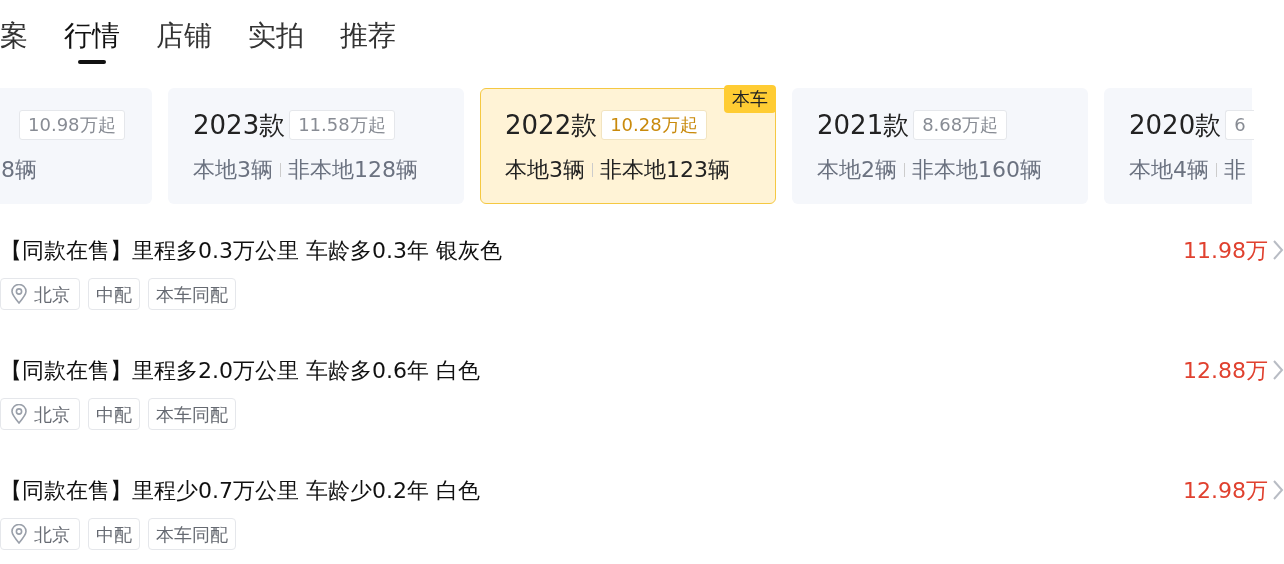 This screenshot has width=1284, height=564. What do you see at coordinates (251, 250) in the screenshot?
I see `listing-title: 【同款在售】里程多0.3万公里 车龄多0.3年 银灰色` at bounding box center [251, 250].